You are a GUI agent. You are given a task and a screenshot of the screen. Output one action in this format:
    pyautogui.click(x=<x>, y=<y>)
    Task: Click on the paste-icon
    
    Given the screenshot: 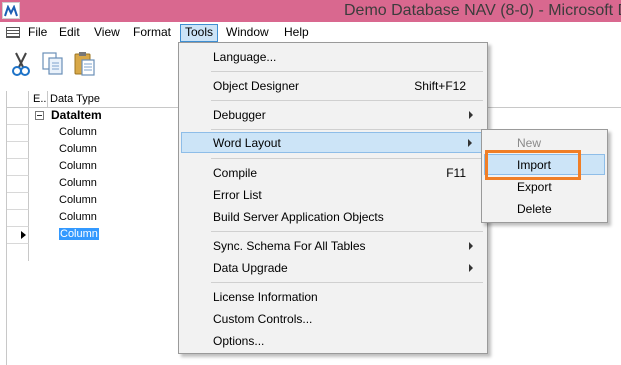 What is the action you would take?
    pyautogui.click(x=85, y=64)
    